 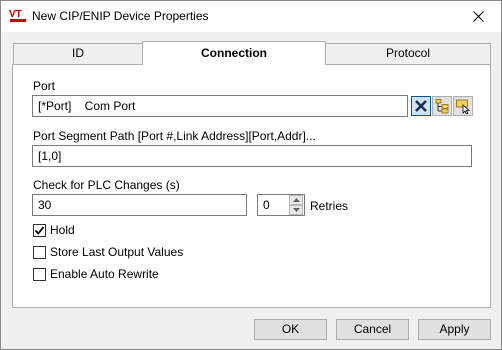 What do you see at coordinates (139, 205) in the screenshot?
I see `check-interval-field: 30` at bounding box center [139, 205].